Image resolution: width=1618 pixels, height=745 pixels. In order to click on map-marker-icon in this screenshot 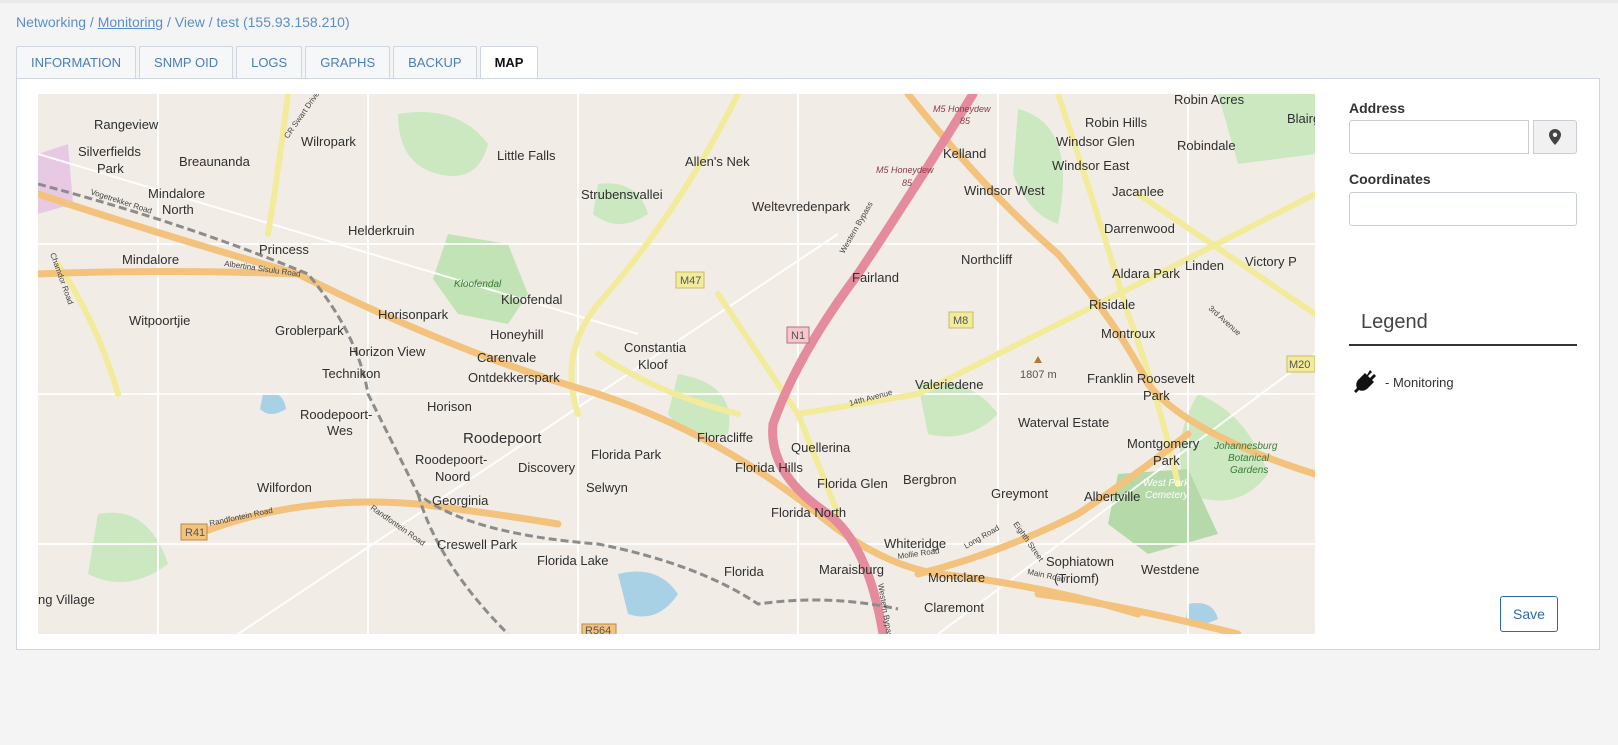, I will do `click(1555, 137)`.